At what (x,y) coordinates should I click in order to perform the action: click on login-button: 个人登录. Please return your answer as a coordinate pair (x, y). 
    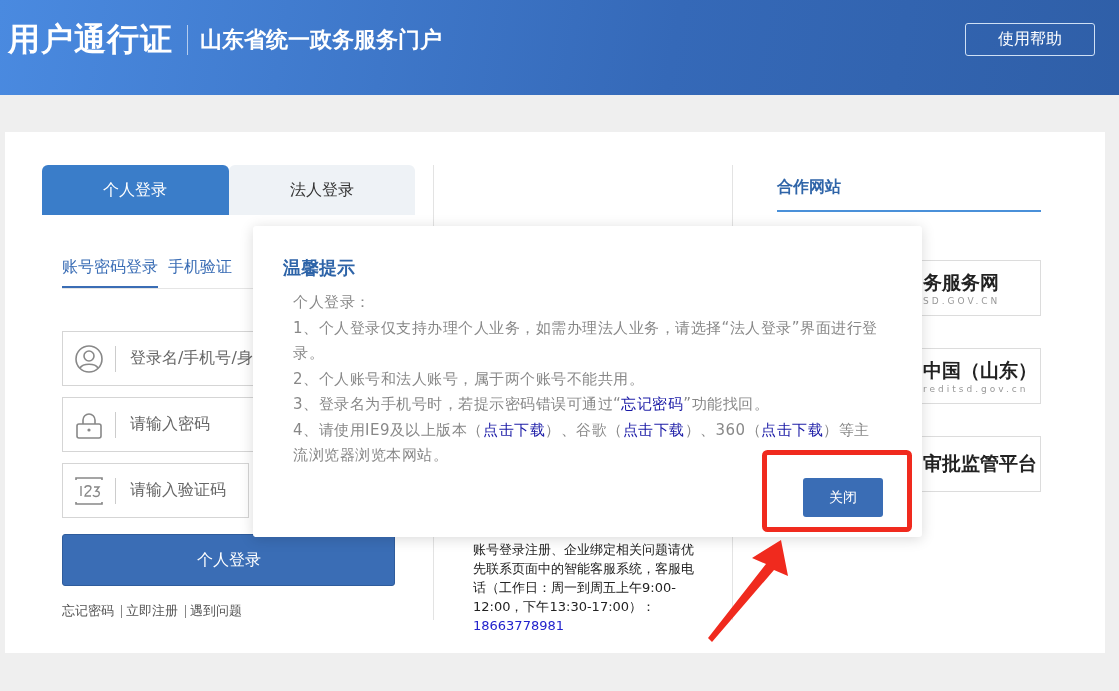
    Looking at the image, I should click on (228, 560).